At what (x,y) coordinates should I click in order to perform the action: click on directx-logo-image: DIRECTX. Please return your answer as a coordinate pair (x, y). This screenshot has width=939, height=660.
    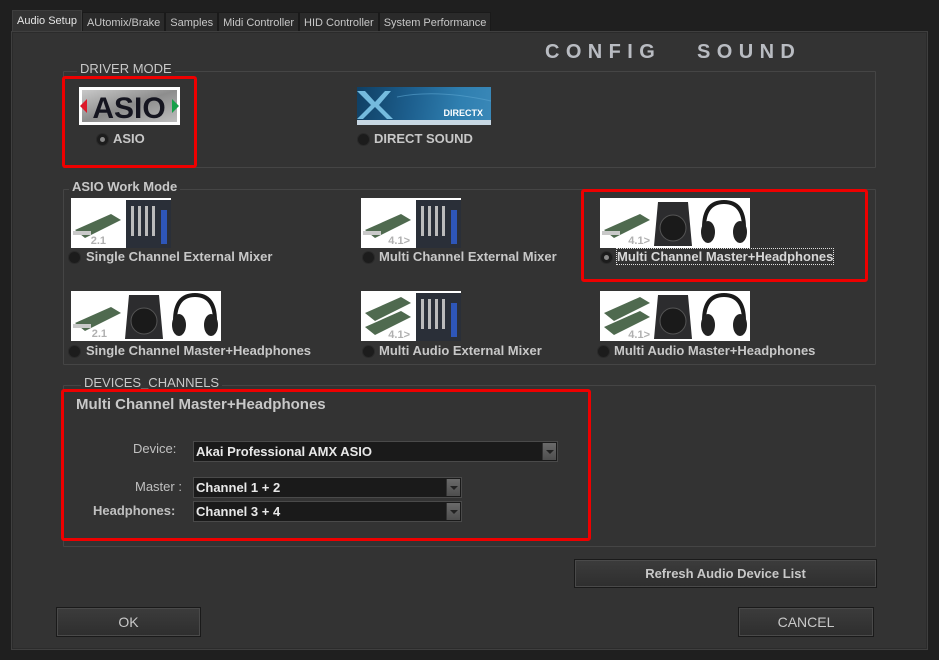
    Looking at the image, I should click on (424, 106).